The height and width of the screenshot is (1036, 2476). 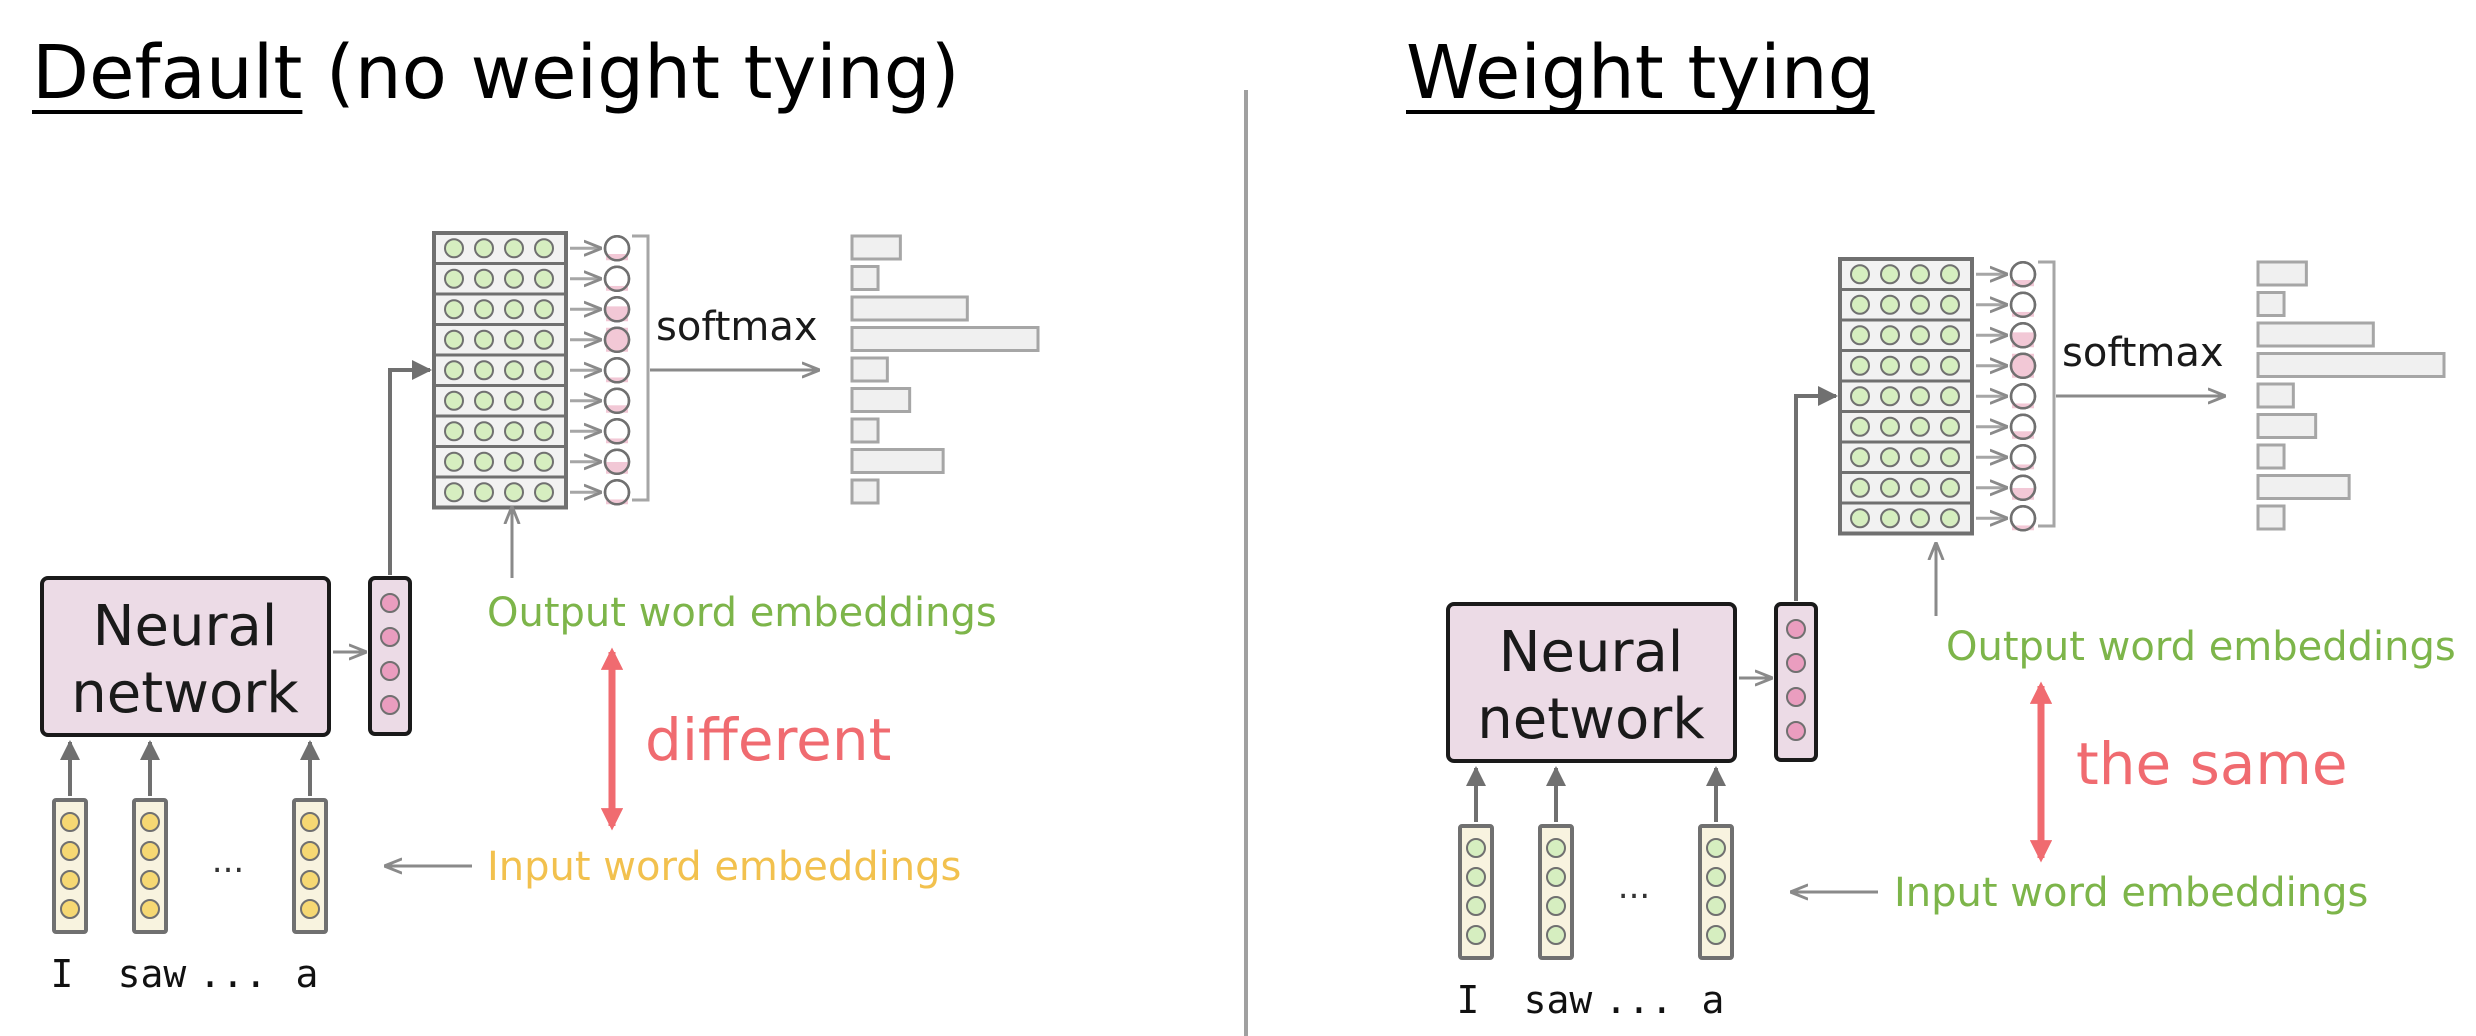 What do you see at coordinates (1468, 1000) in the screenshot?
I see `input-word-1: I` at bounding box center [1468, 1000].